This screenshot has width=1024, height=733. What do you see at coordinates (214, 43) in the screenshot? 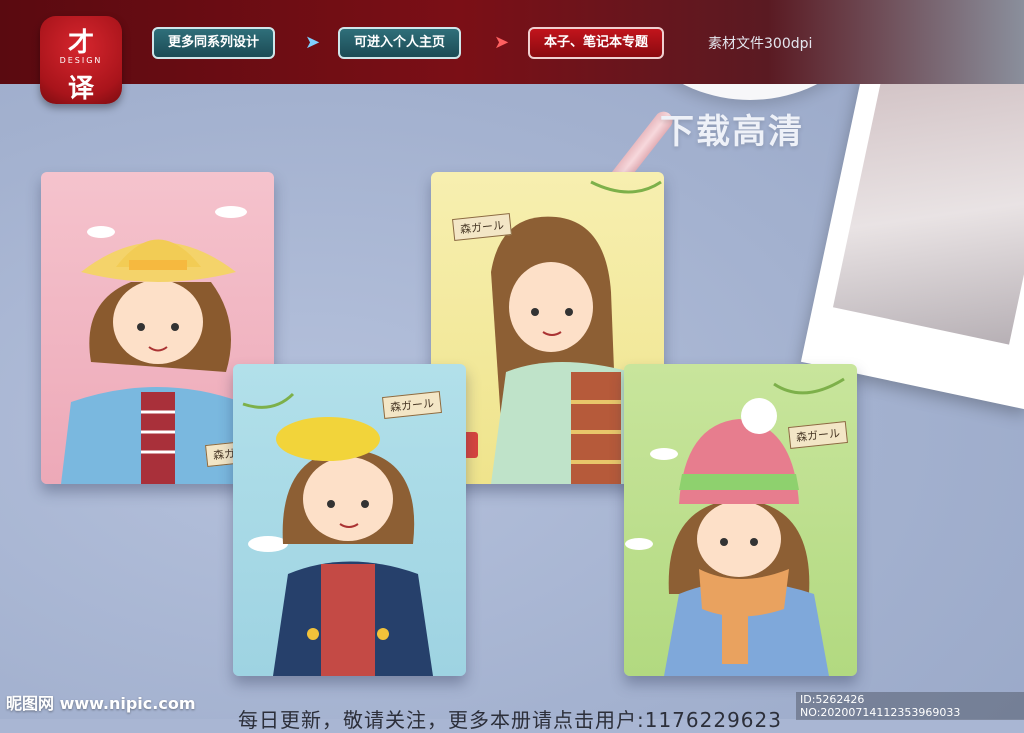
I see `nav-more-series-button: 更多同系列设计` at bounding box center [214, 43].